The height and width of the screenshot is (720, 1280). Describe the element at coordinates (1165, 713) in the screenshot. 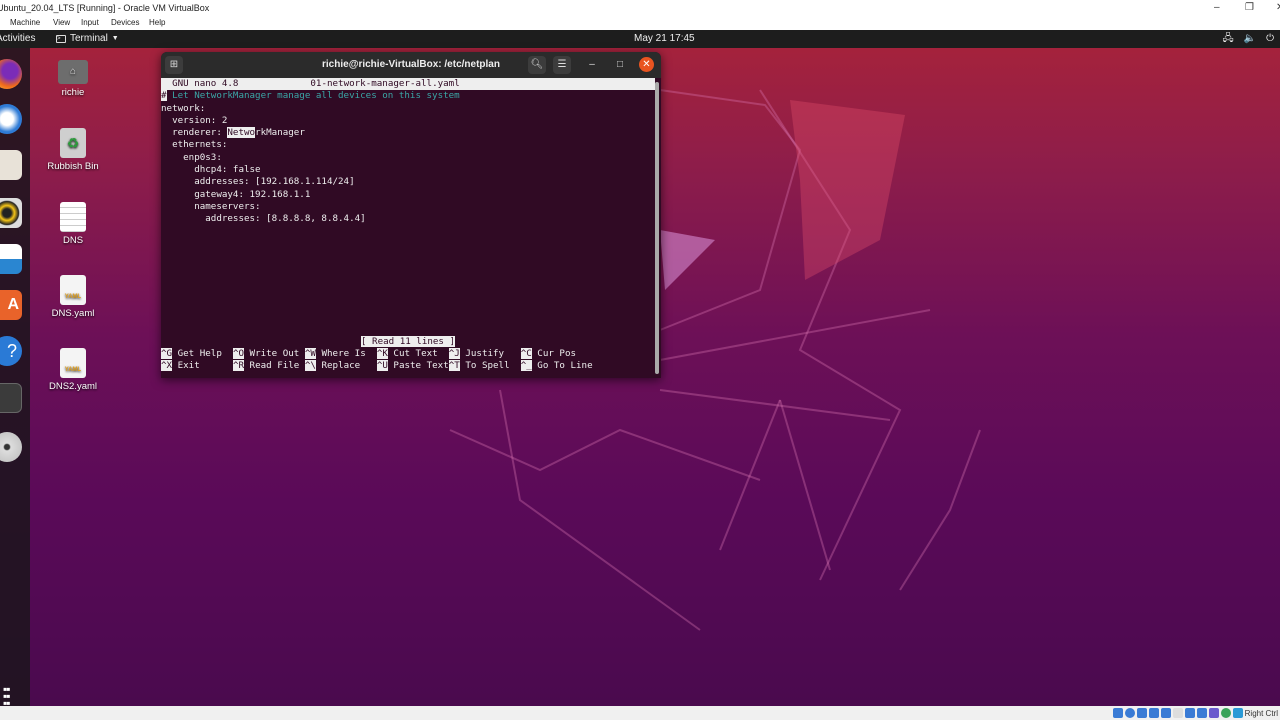

I see `usb-icon` at that location.